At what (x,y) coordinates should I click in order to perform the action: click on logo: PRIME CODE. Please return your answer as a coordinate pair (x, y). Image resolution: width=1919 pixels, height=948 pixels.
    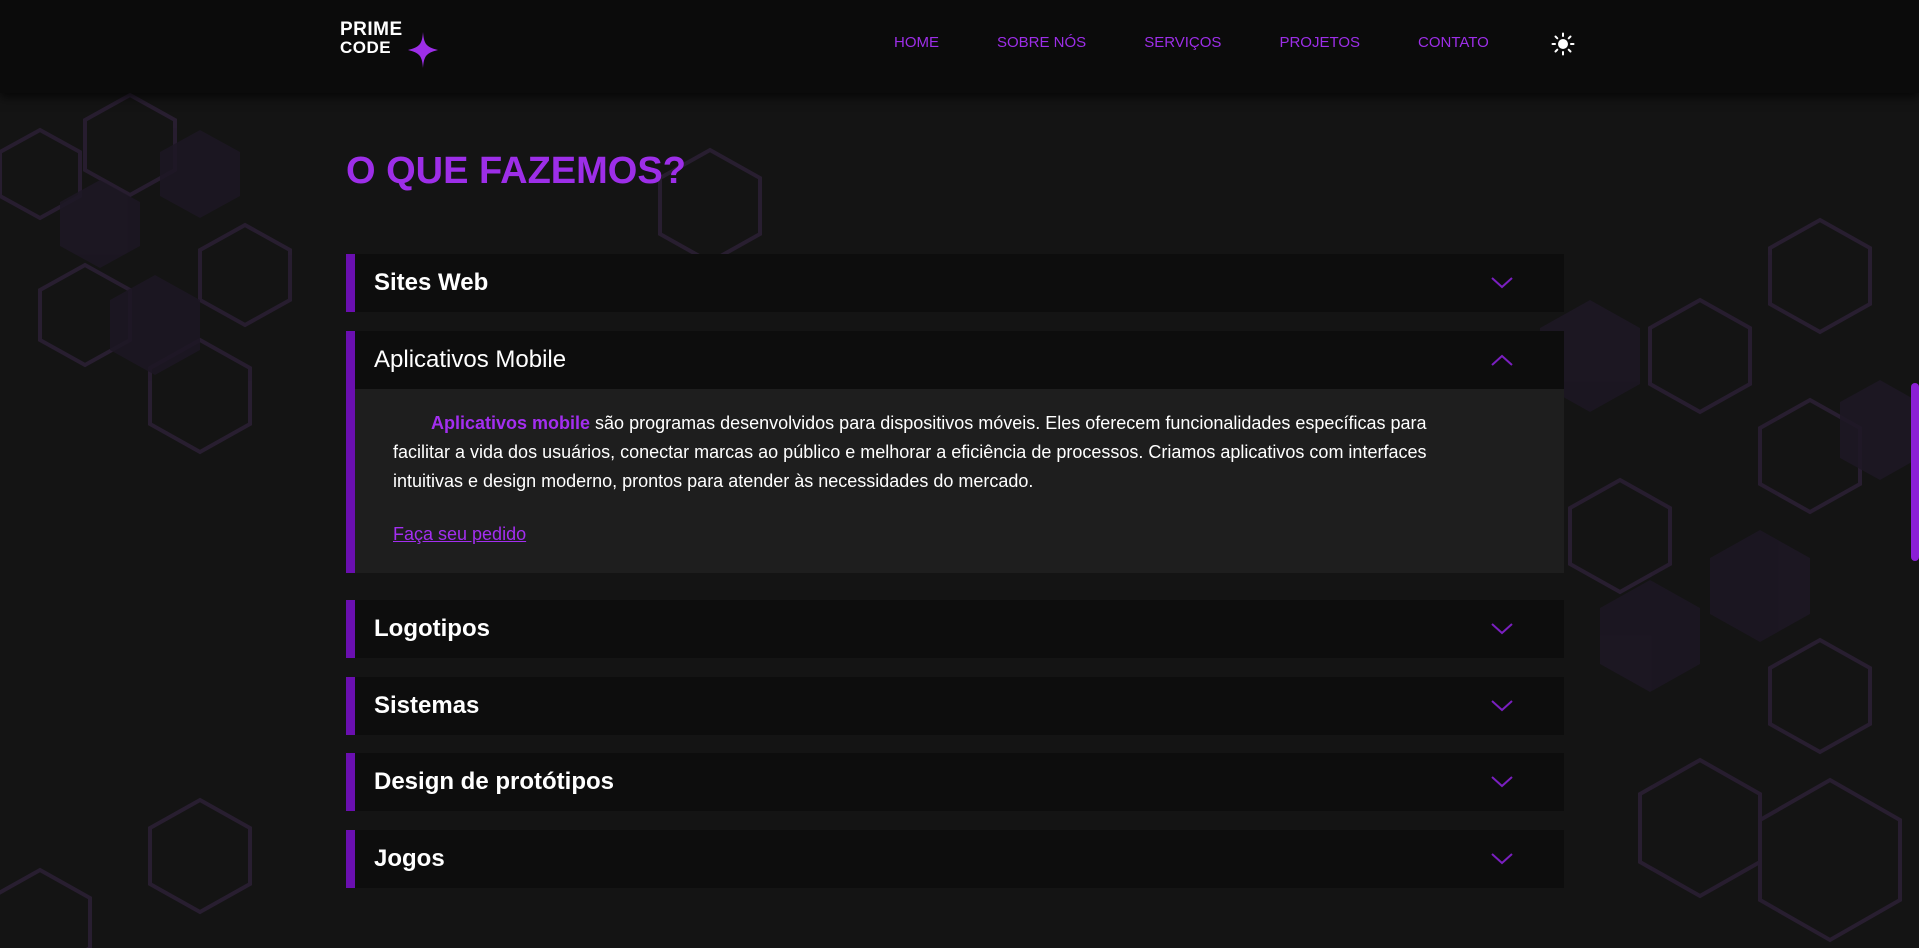
    Looking at the image, I should click on (390, 45).